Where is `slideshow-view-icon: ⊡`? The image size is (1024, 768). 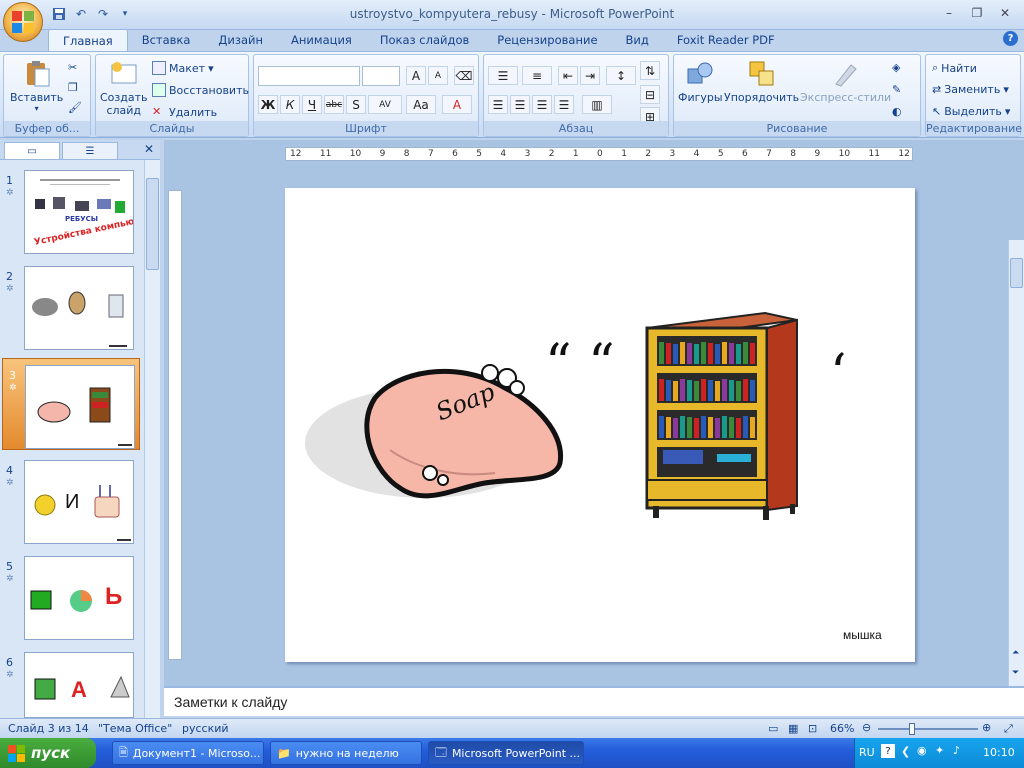
slideshow-view-icon: ⊡ is located at coordinates (812, 728).